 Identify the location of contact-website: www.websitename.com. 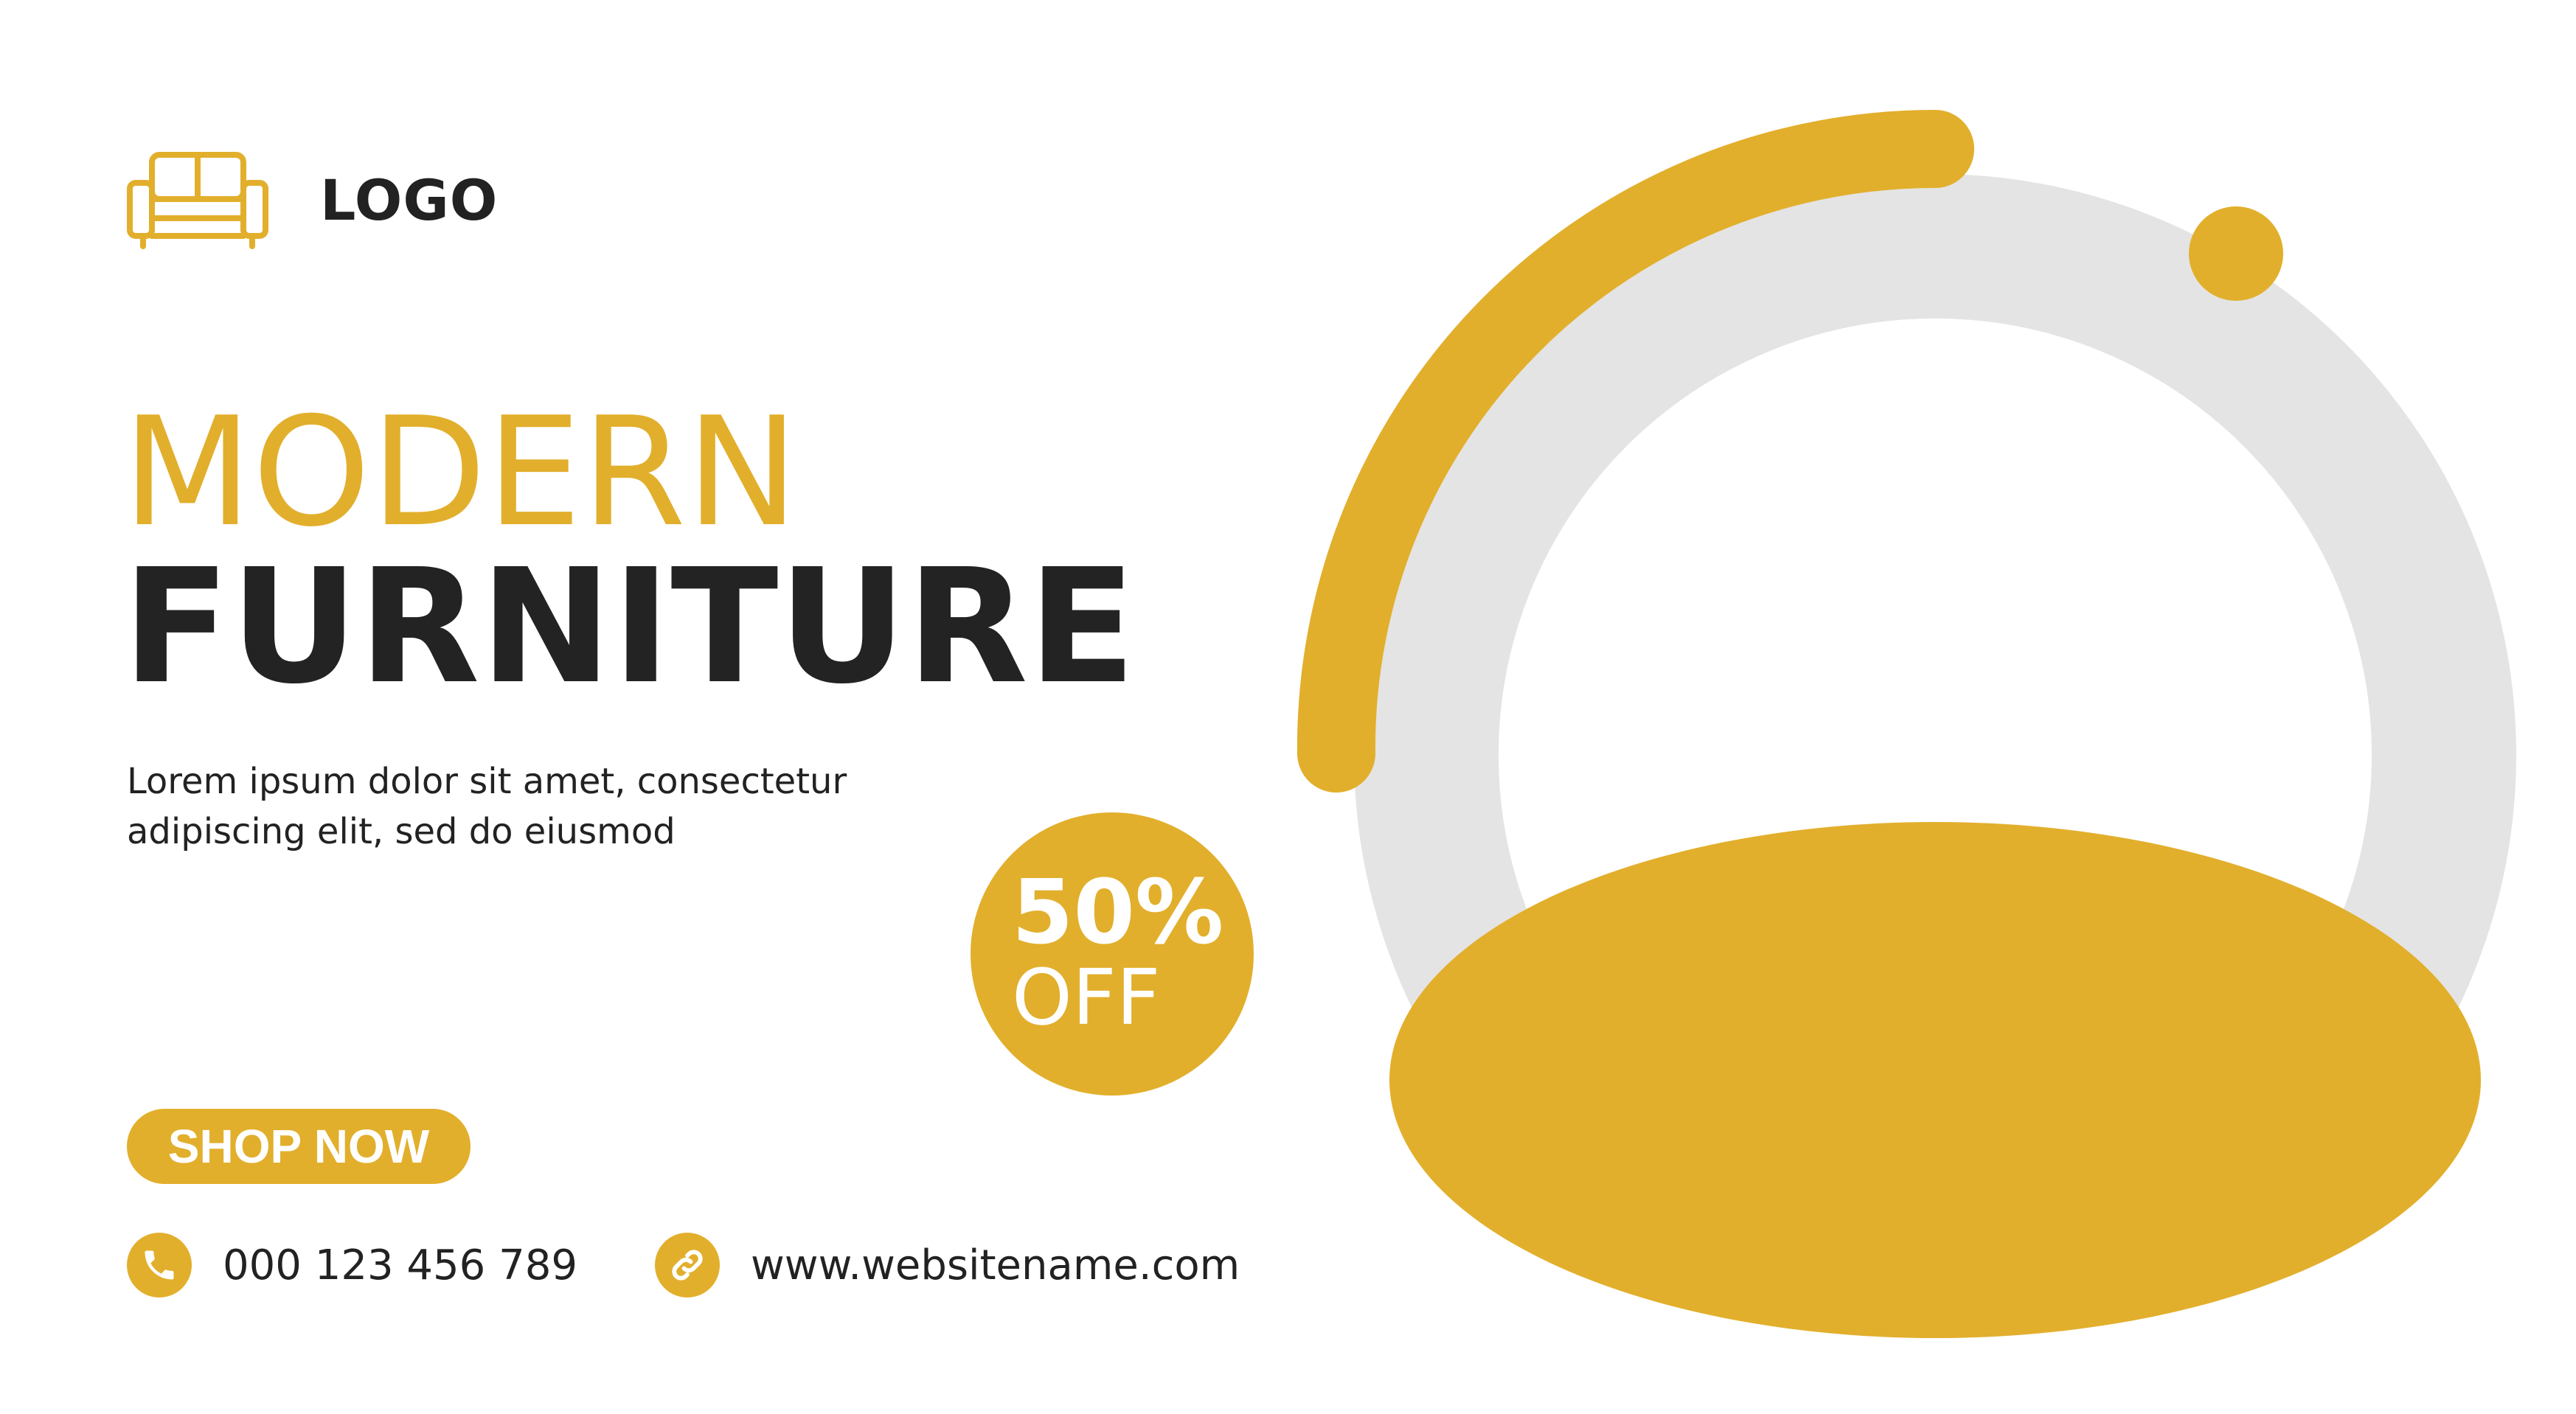
(947, 1266).